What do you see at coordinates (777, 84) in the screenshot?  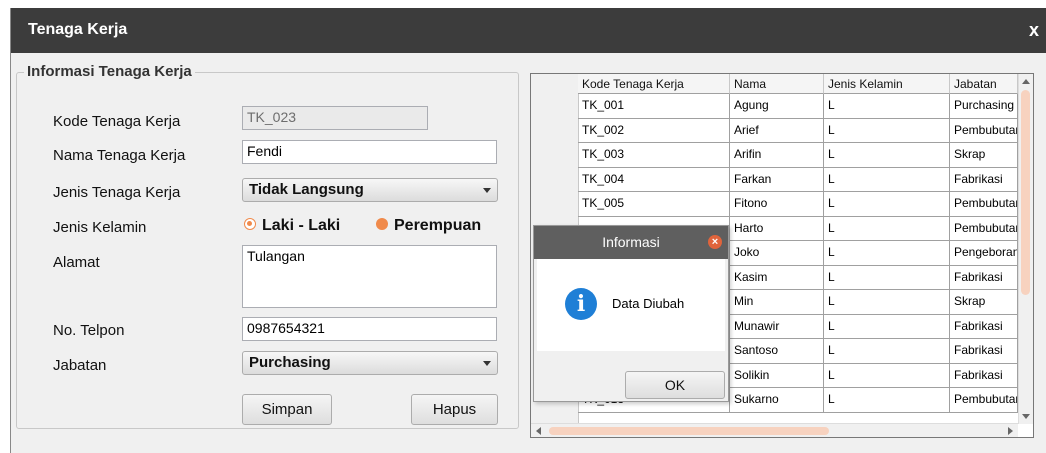 I see `column-header-nama: Nama` at bounding box center [777, 84].